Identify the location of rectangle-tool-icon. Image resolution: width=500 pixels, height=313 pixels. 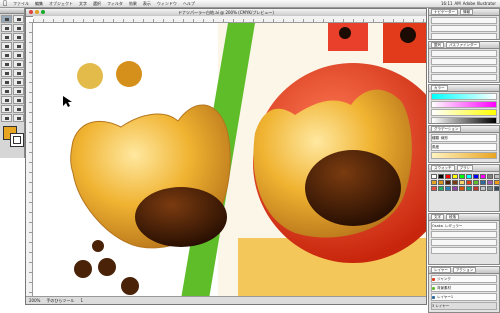
(18, 46).